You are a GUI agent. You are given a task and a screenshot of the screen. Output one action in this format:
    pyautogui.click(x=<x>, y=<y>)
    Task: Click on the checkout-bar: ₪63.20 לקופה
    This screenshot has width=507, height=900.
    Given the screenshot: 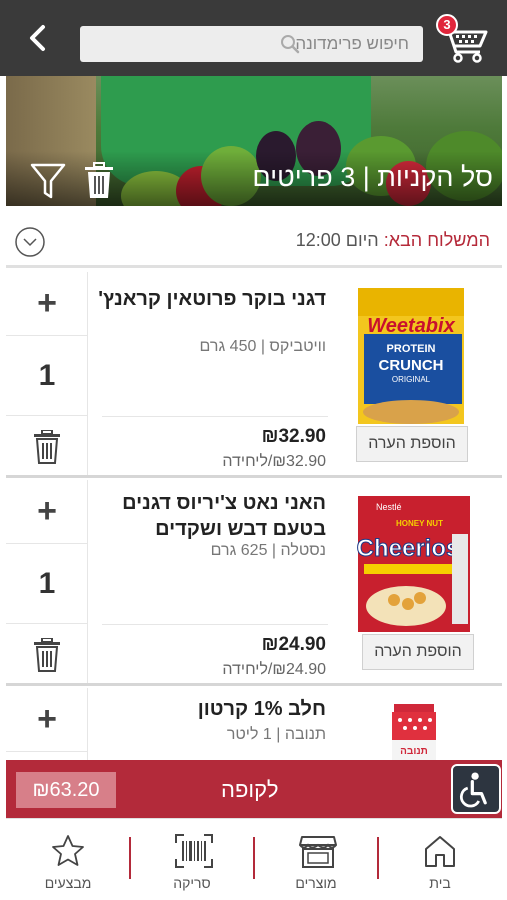 What is the action you would take?
    pyautogui.click(x=254, y=789)
    